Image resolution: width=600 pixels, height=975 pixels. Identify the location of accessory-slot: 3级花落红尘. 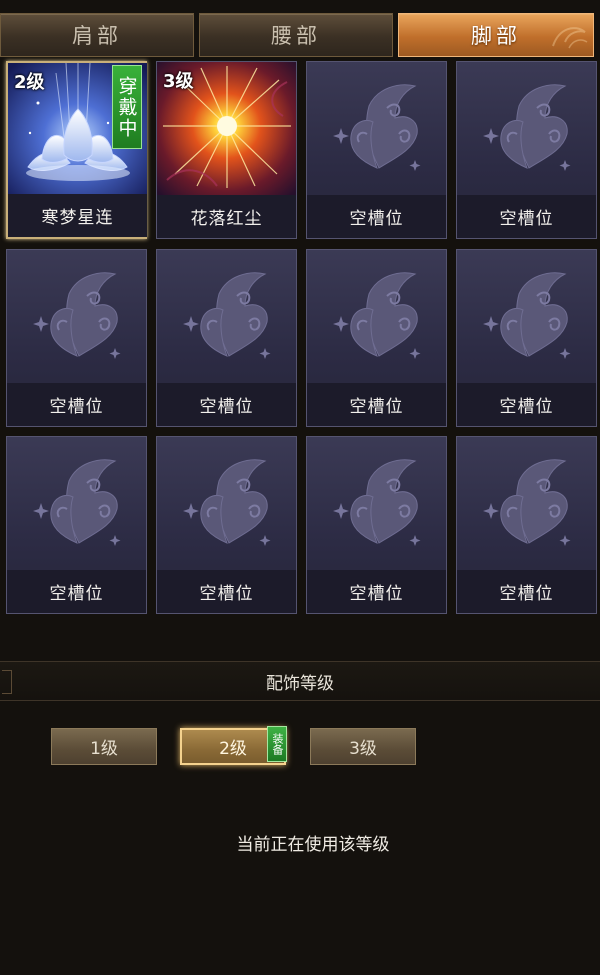
(226, 150).